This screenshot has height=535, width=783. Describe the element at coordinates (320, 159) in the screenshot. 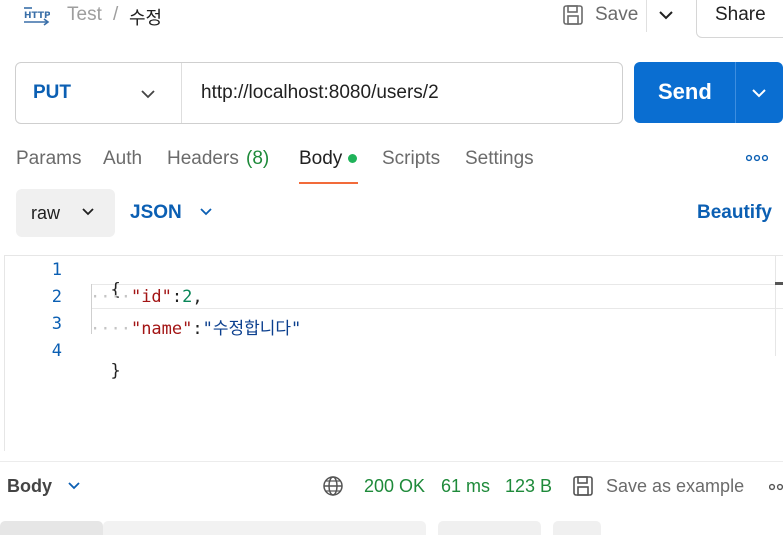

I see `tab-body: Body` at that location.